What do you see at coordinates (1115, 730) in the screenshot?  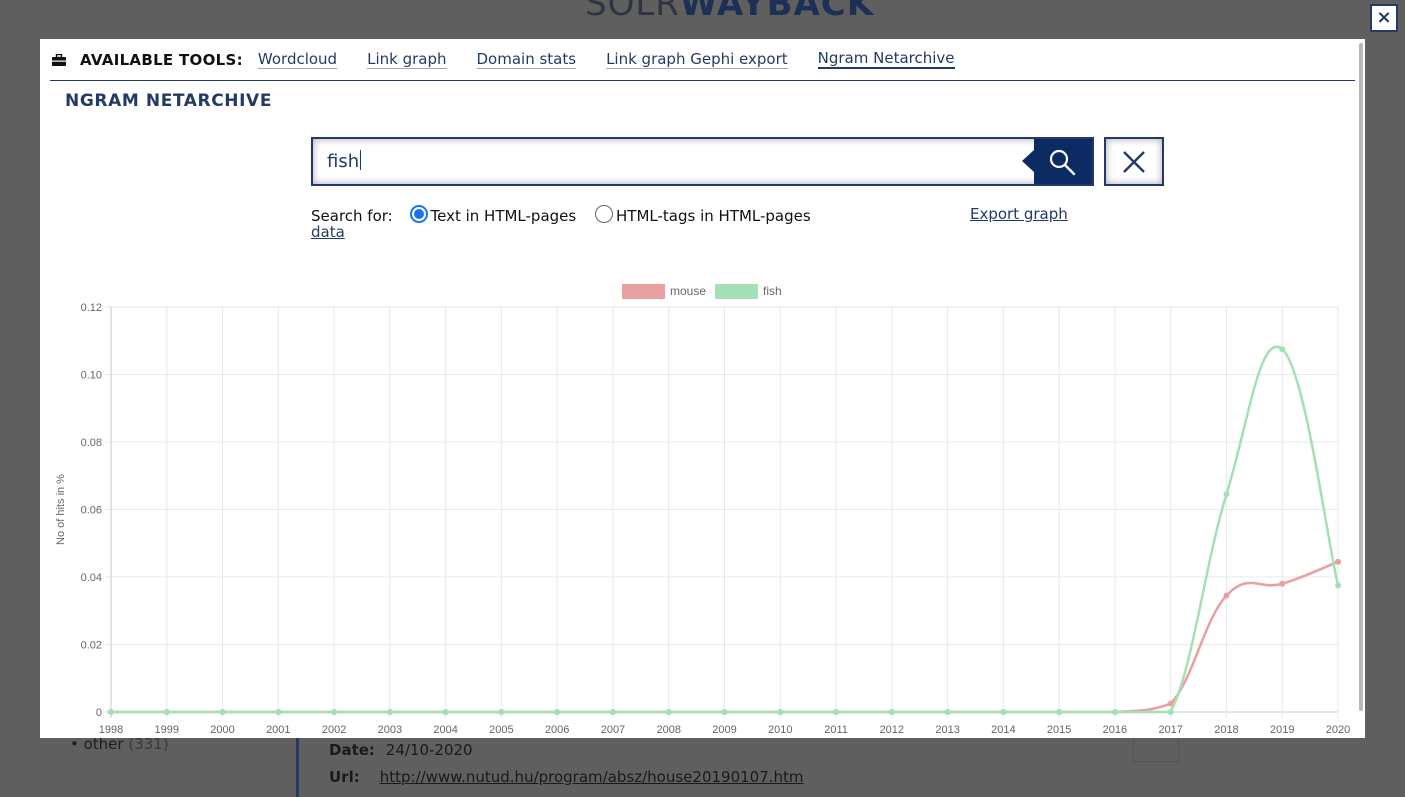 I see `x-tick-label: 2016` at bounding box center [1115, 730].